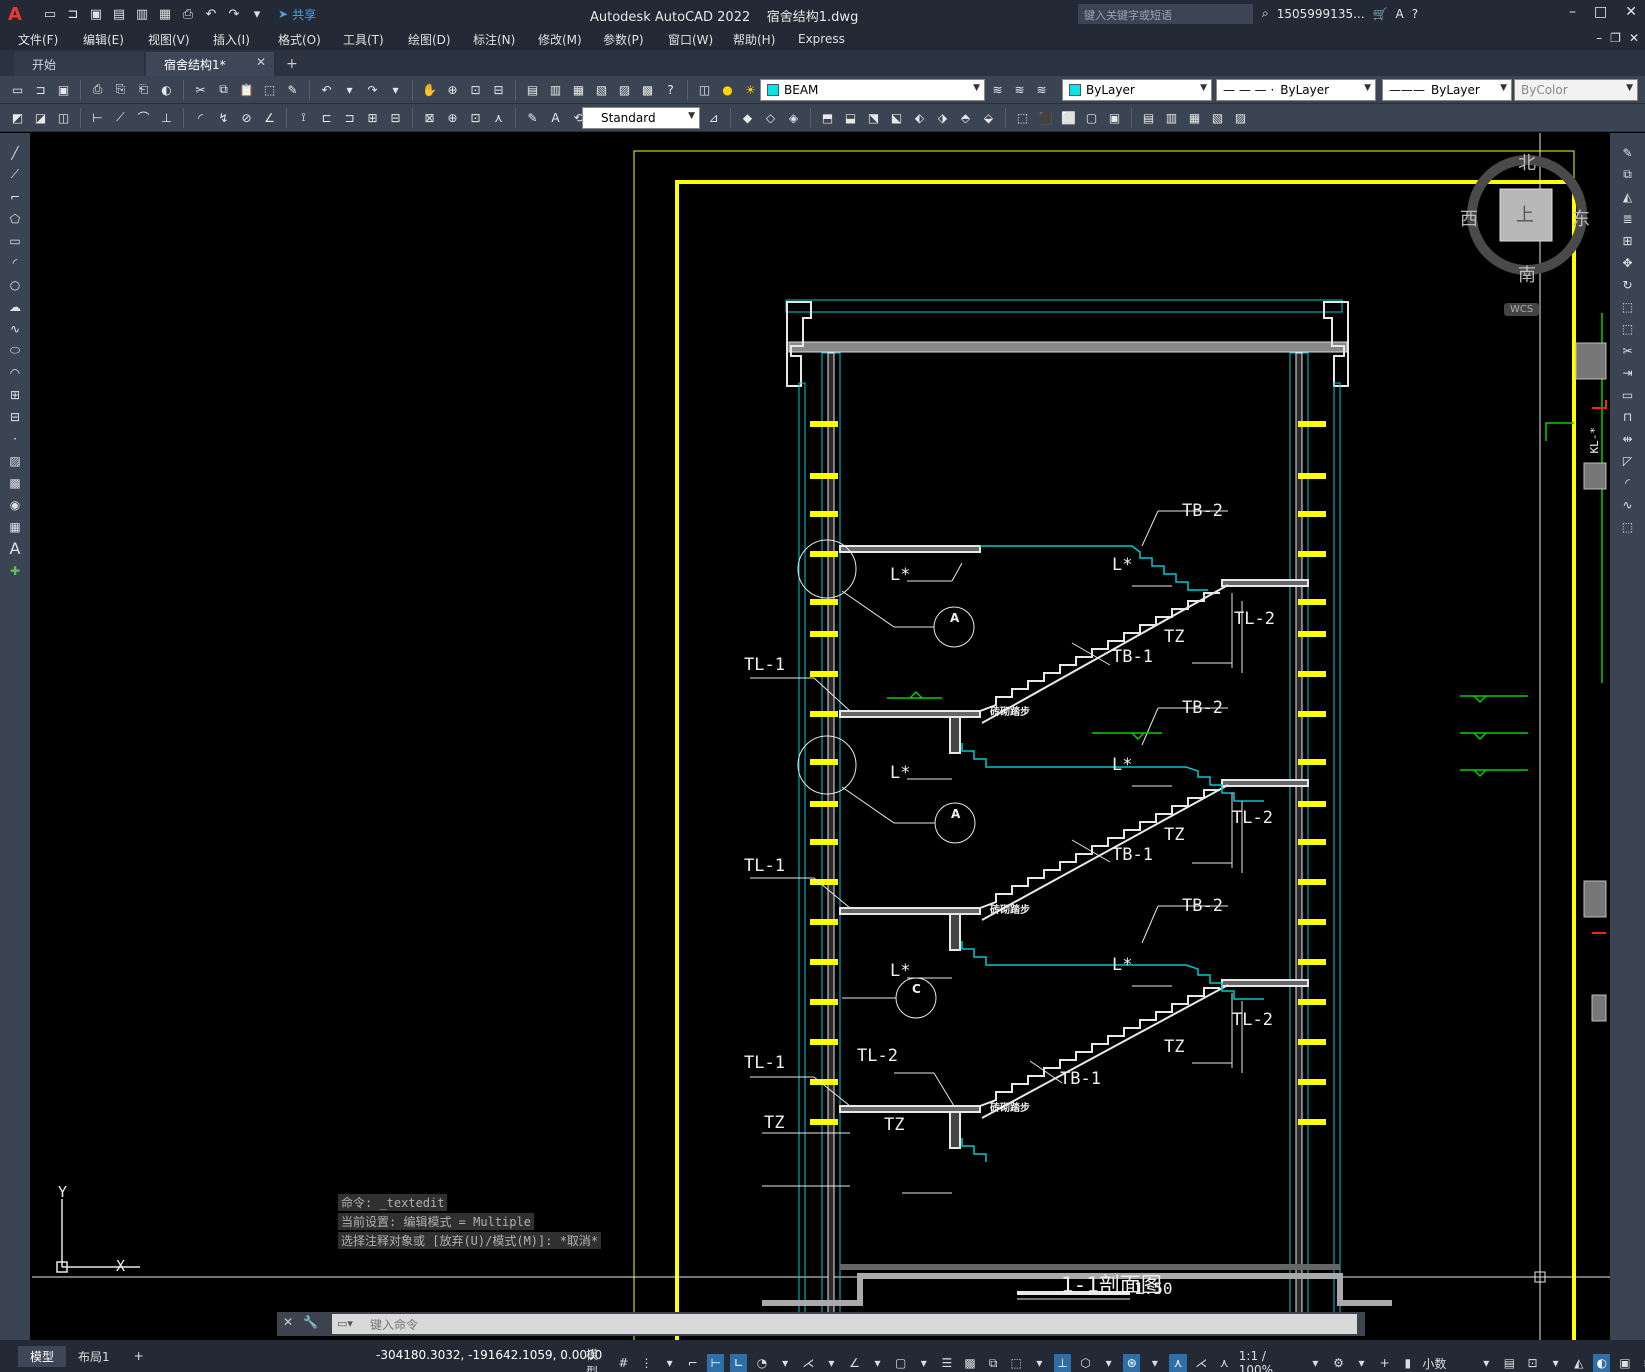 The image size is (1645, 1372). I want to click on undo-icon: ↶, so click(211, 14).